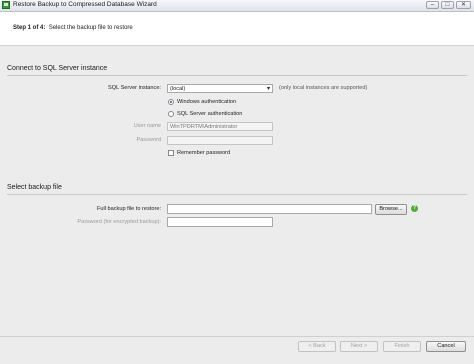 The height and width of the screenshot is (364, 474). Describe the element at coordinates (171, 114) in the screenshot. I see `sql-auth-radio` at that location.